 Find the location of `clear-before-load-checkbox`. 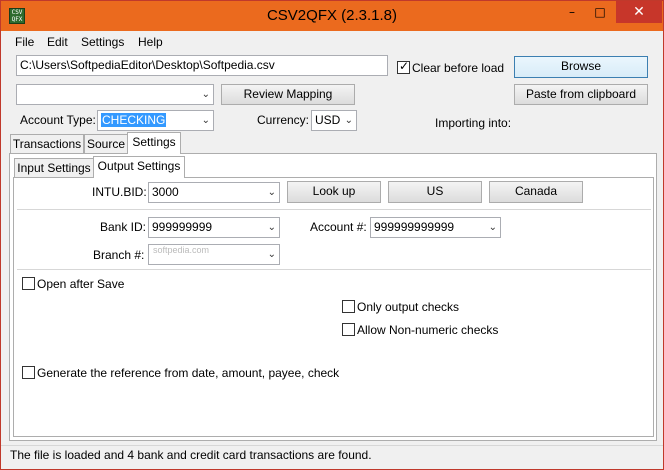

clear-before-load-checkbox is located at coordinates (403, 66).